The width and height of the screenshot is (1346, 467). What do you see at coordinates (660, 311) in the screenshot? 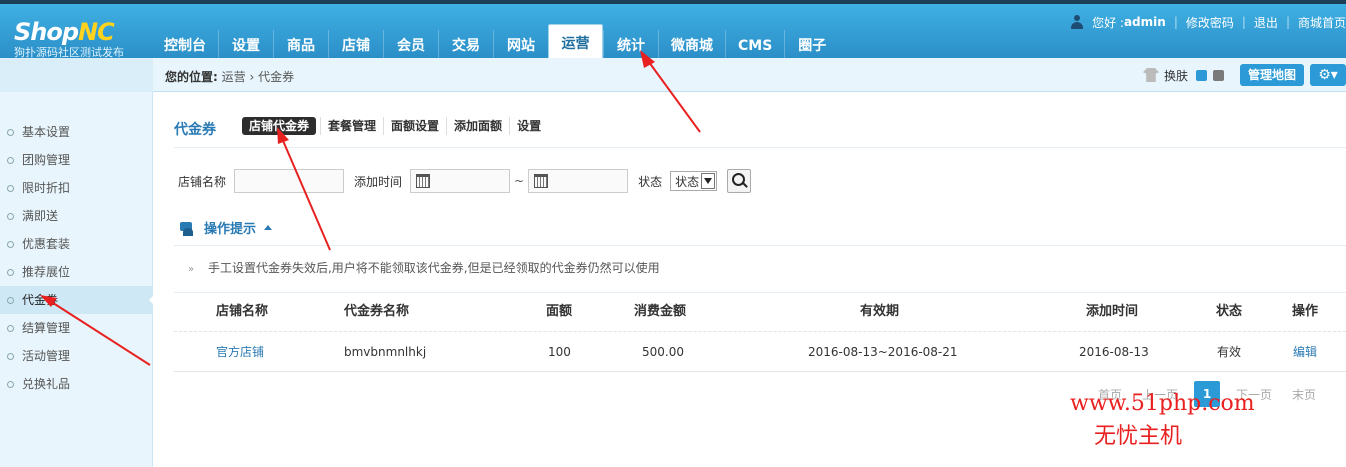
I see `col-min-spend: 消费金额` at bounding box center [660, 311].